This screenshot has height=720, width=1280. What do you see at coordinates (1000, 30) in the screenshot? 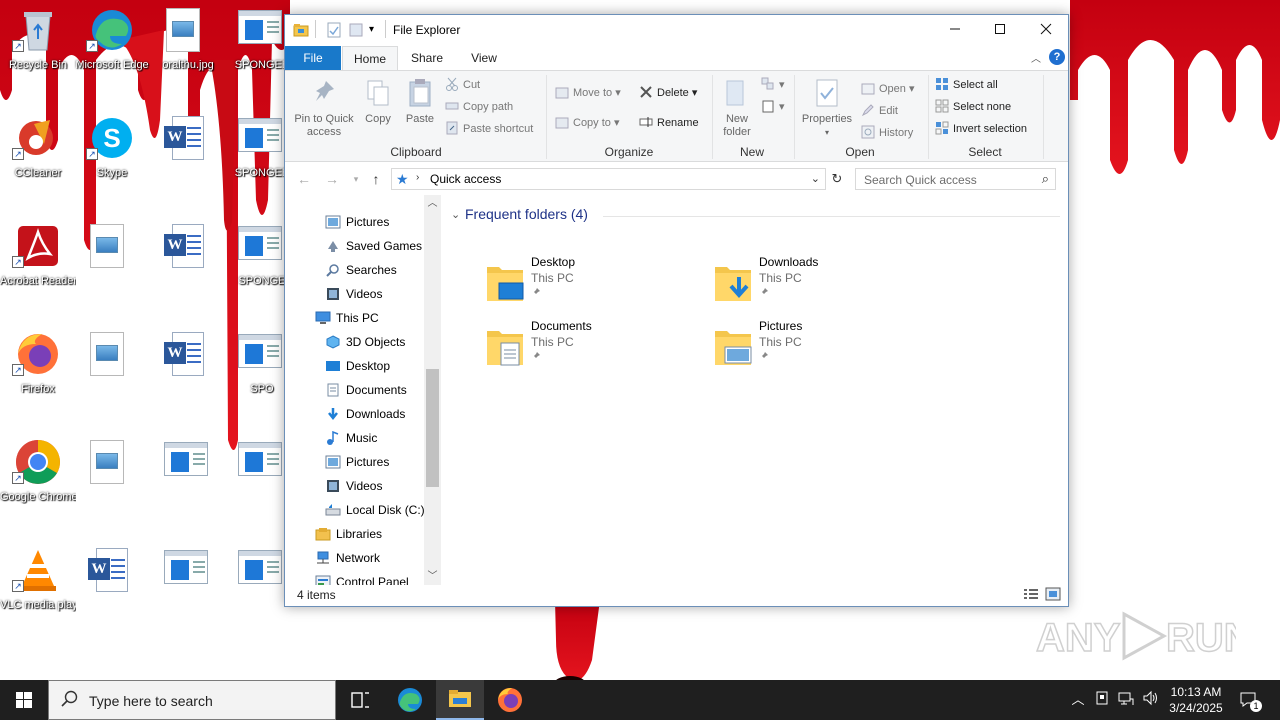
I see `maximize-button` at bounding box center [1000, 30].